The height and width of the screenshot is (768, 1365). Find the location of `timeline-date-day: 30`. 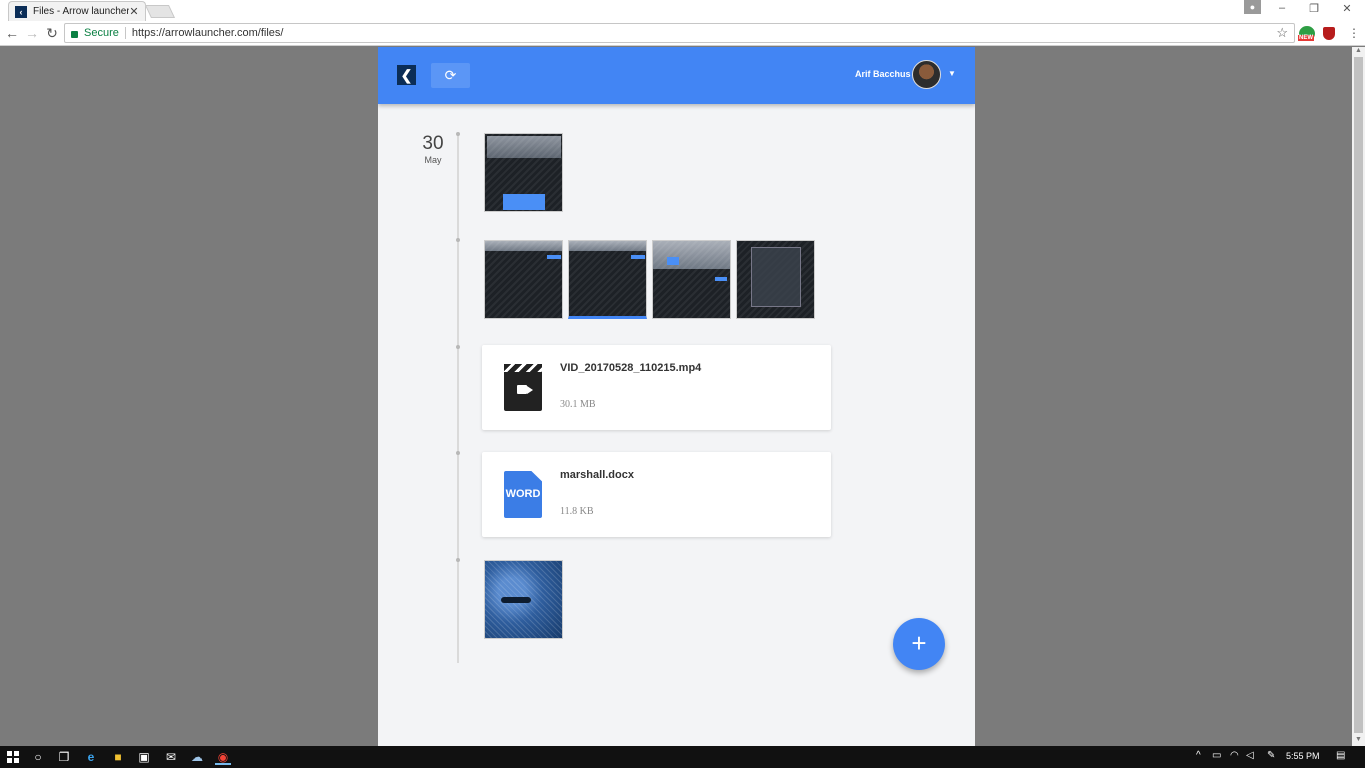

timeline-date-day: 30 is located at coordinates (433, 143).